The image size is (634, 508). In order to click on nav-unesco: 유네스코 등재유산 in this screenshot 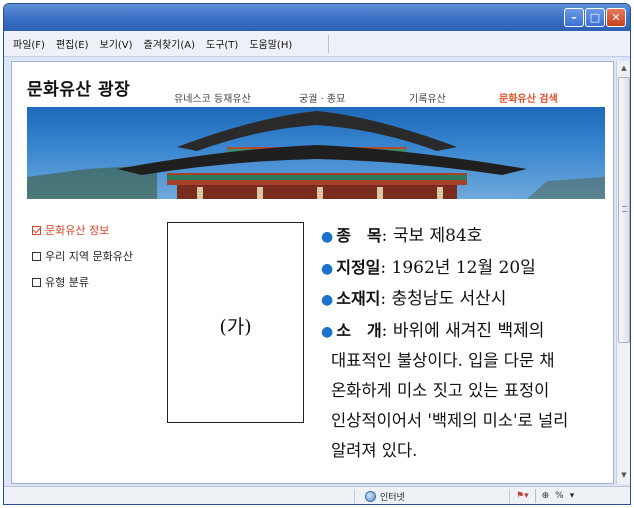, I will do `click(212, 97)`.